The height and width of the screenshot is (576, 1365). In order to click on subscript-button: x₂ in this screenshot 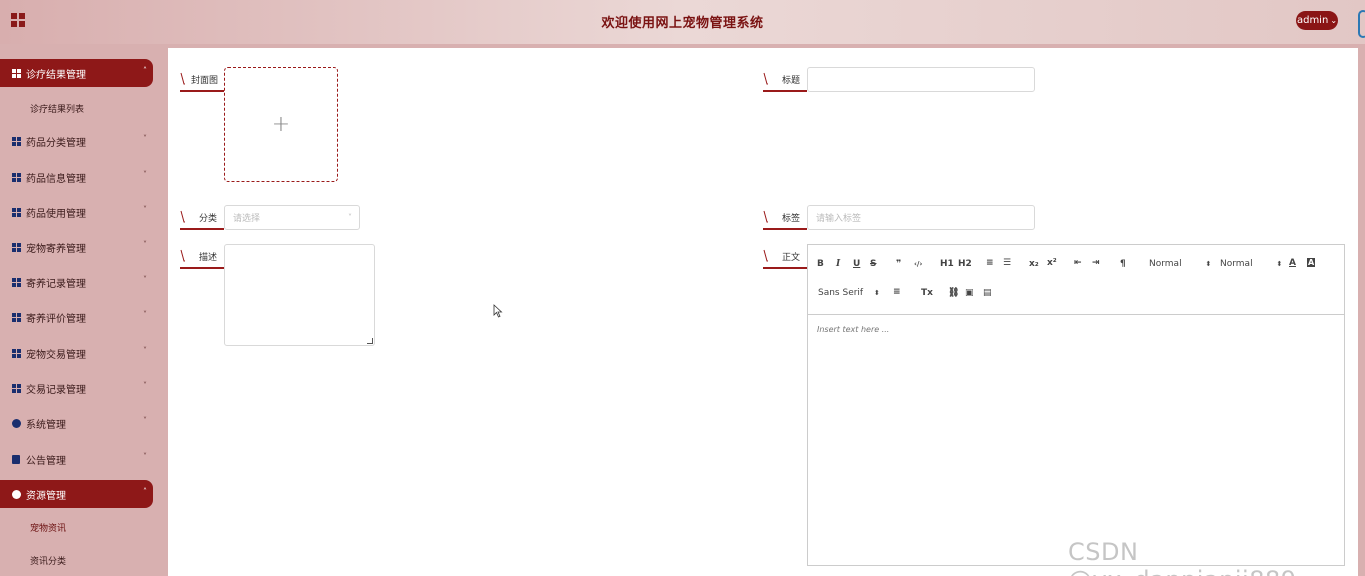, I will do `click(1034, 264)`.